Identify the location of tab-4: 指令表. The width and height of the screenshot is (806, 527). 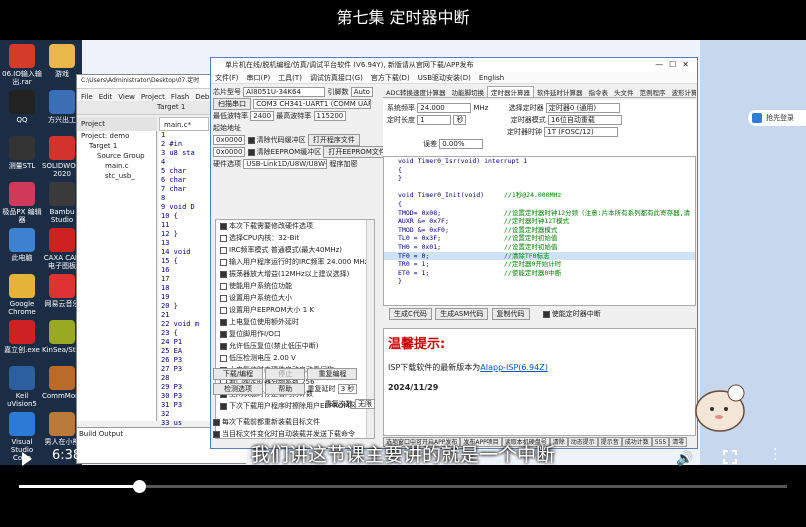
(599, 92).